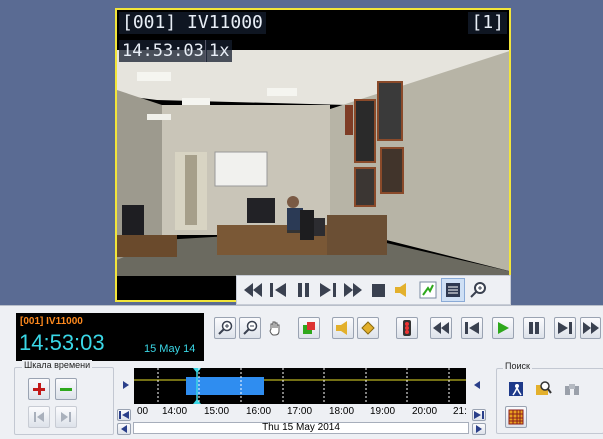 The image size is (603, 439). Describe the element at coordinates (170, 349) in the screenshot. I see `display-date: 15 May 14` at that location.